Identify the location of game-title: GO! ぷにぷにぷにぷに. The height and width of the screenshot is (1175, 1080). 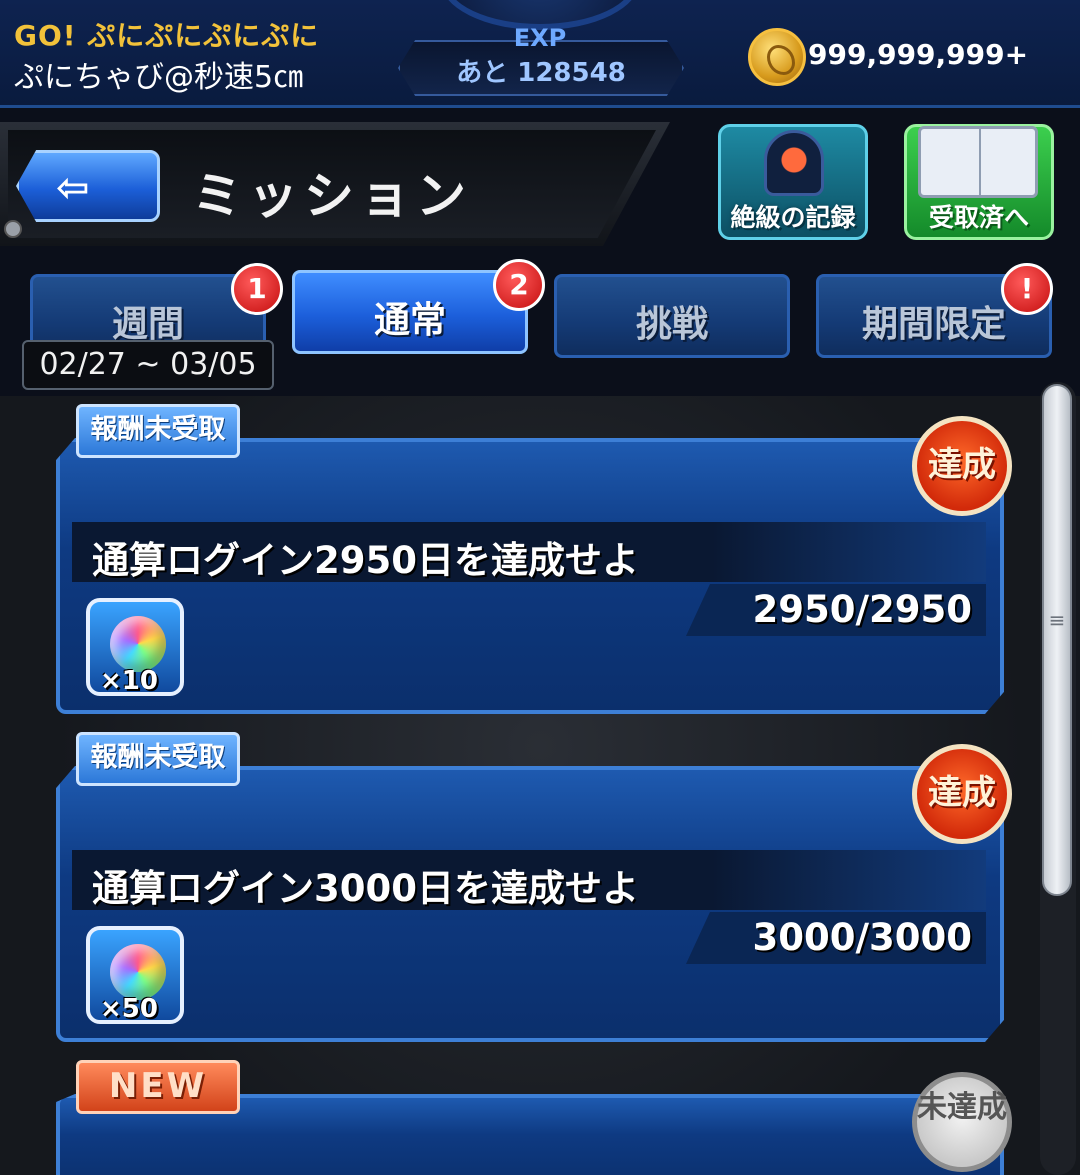
(167, 35).